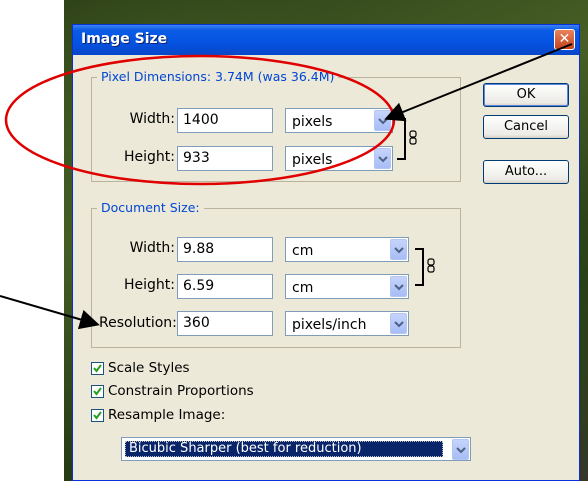 This screenshot has width=588, height=481. I want to click on annotation-arrow-dropdown, so click(478, 82).